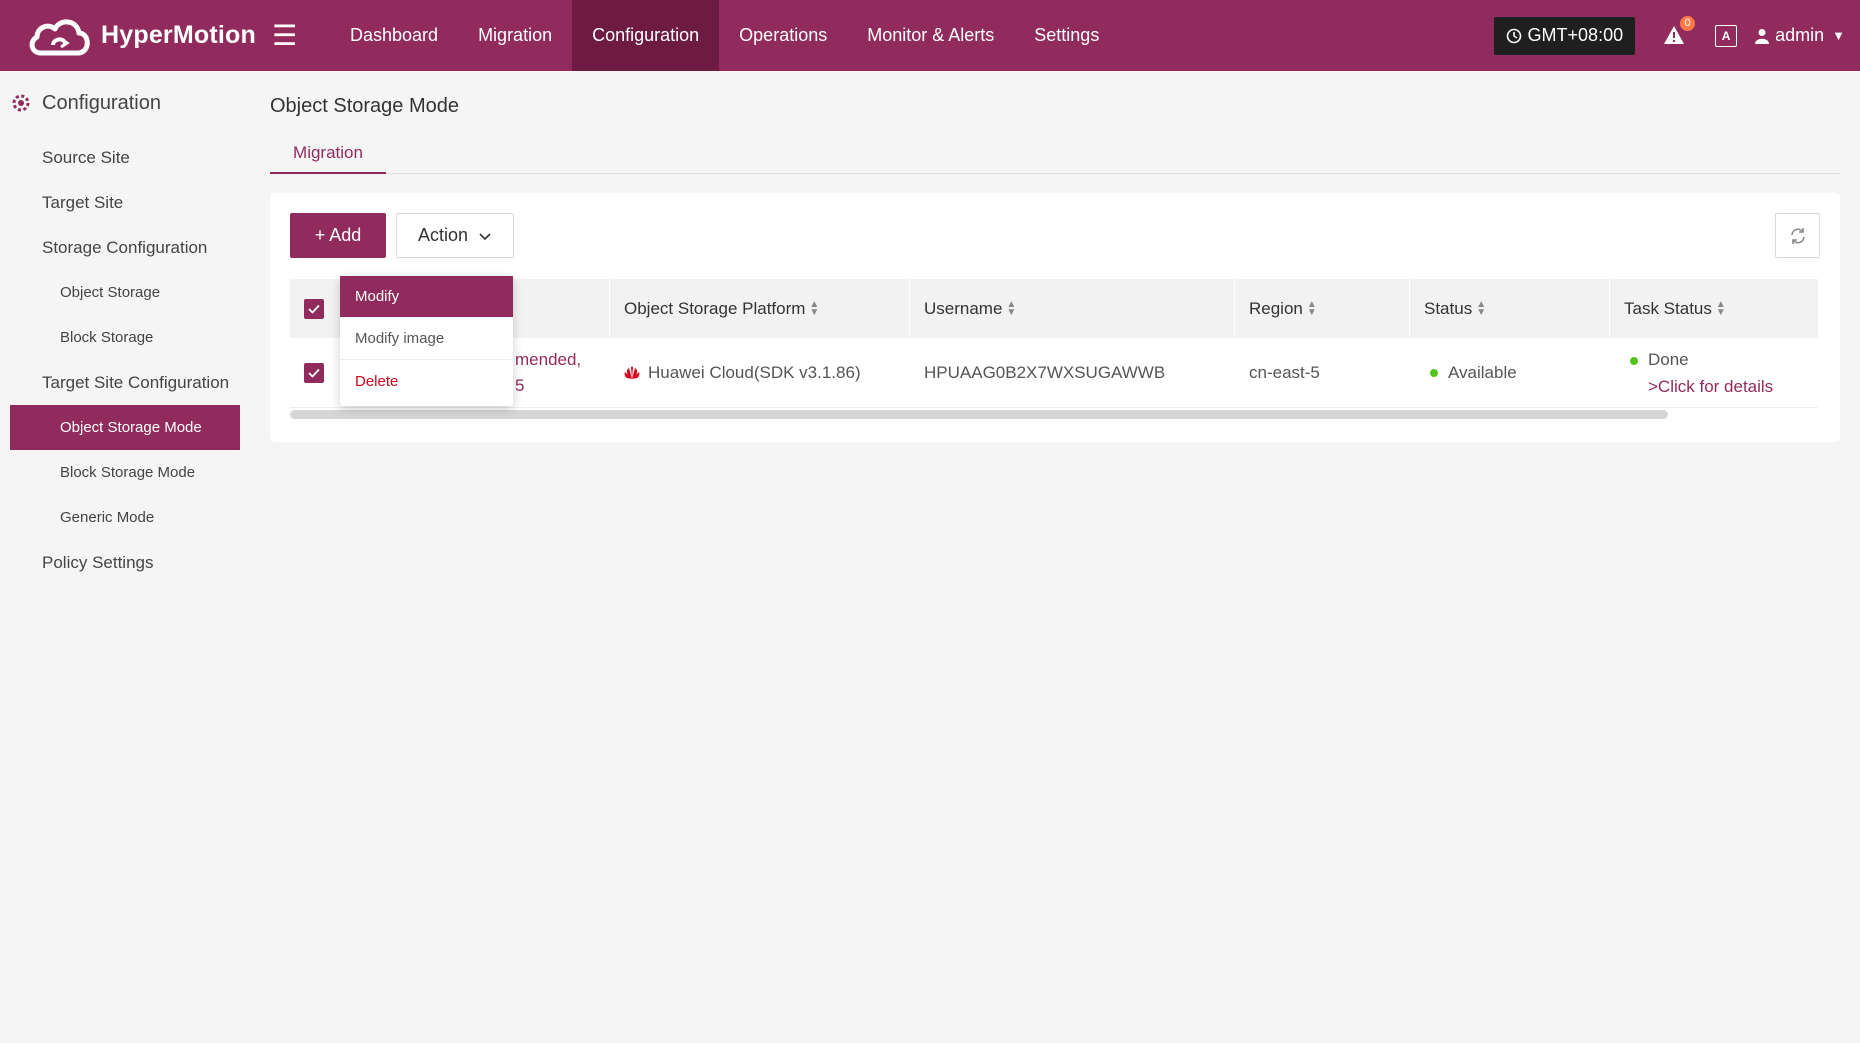  I want to click on clock-icon, so click(1513, 35).